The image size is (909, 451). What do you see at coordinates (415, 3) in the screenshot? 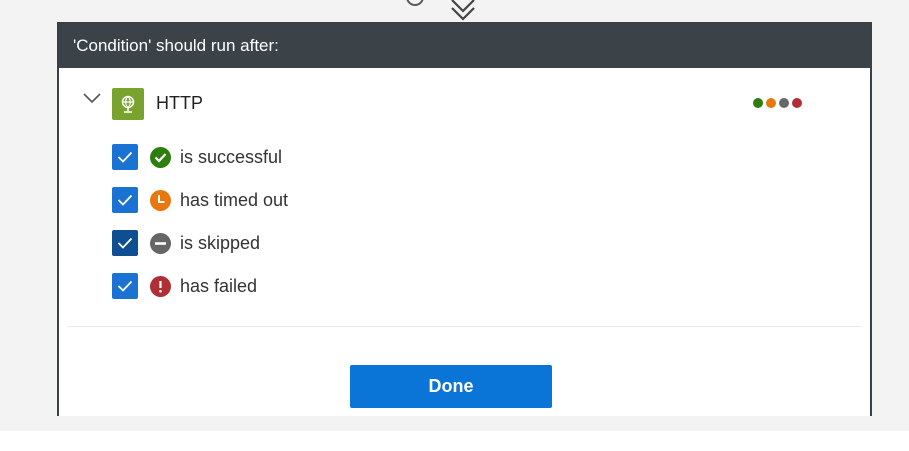
I see `connector-add-icon` at bounding box center [415, 3].